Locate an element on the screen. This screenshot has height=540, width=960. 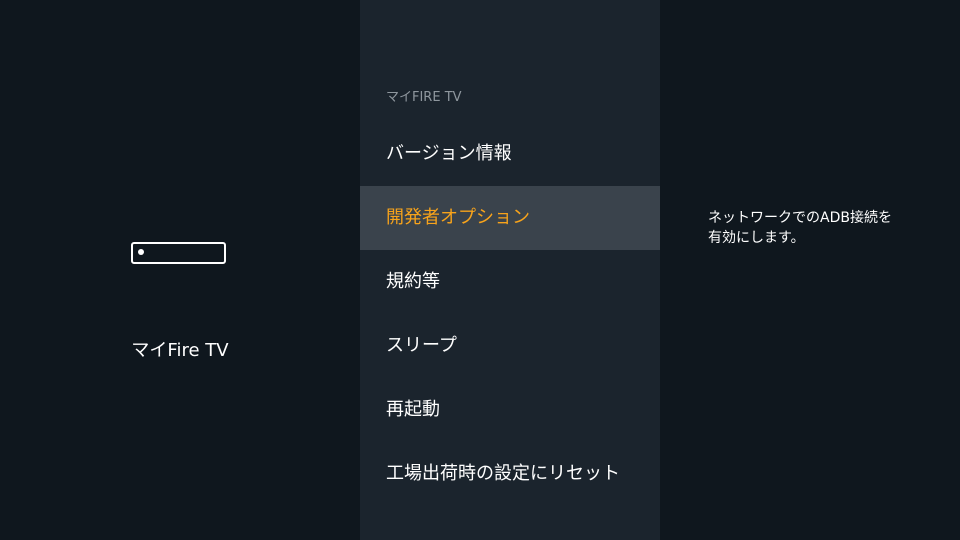
menu-item-sleep: スリープ is located at coordinates (510, 346).